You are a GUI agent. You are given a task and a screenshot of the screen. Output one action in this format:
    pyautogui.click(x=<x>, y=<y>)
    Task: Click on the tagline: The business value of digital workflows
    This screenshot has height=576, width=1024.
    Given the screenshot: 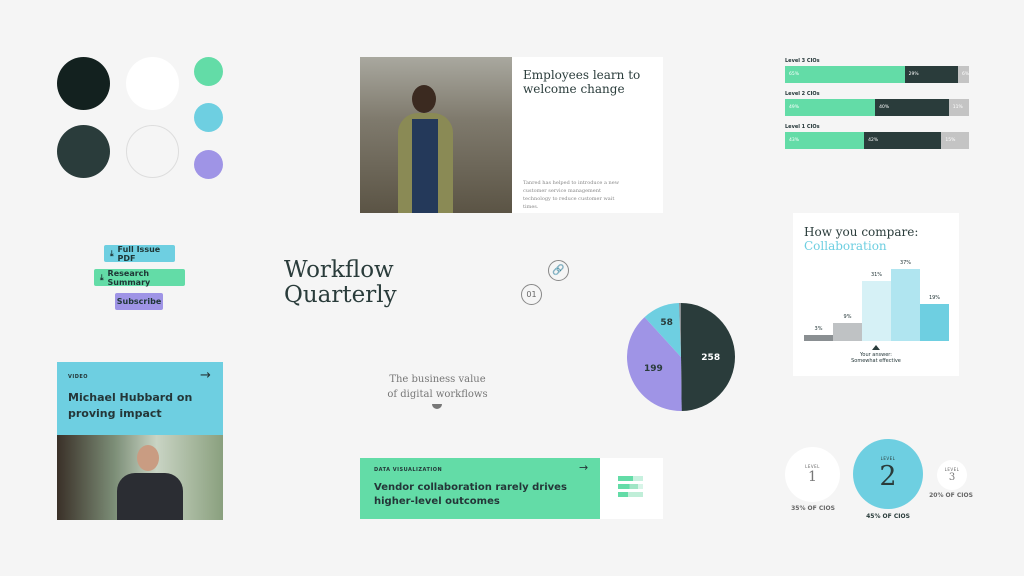 What is the action you would take?
    pyautogui.click(x=437, y=387)
    